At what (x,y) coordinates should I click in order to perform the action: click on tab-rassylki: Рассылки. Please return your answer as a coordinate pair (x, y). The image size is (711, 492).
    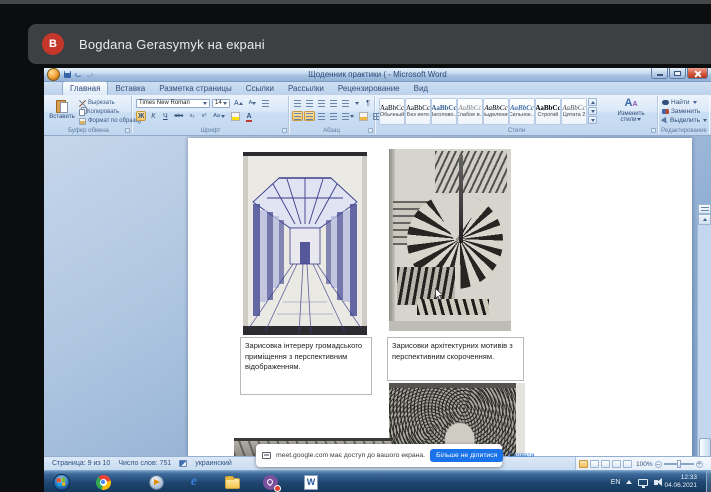
    Looking at the image, I should click on (306, 88).